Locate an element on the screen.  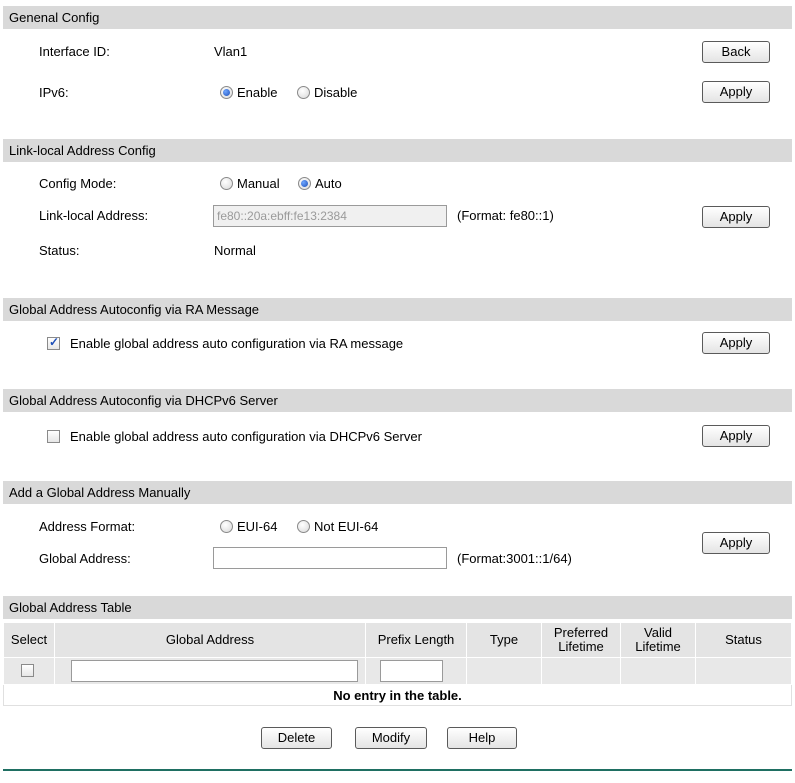
filter-status-cell is located at coordinates (743, 671).